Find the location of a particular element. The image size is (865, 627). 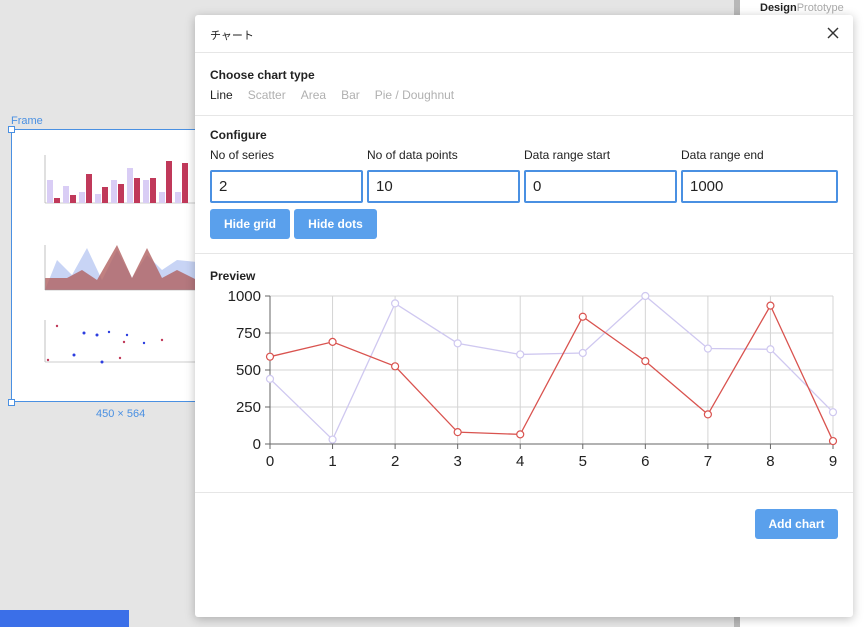

x-tick-label: 9 is located at coordinates (833, 461).